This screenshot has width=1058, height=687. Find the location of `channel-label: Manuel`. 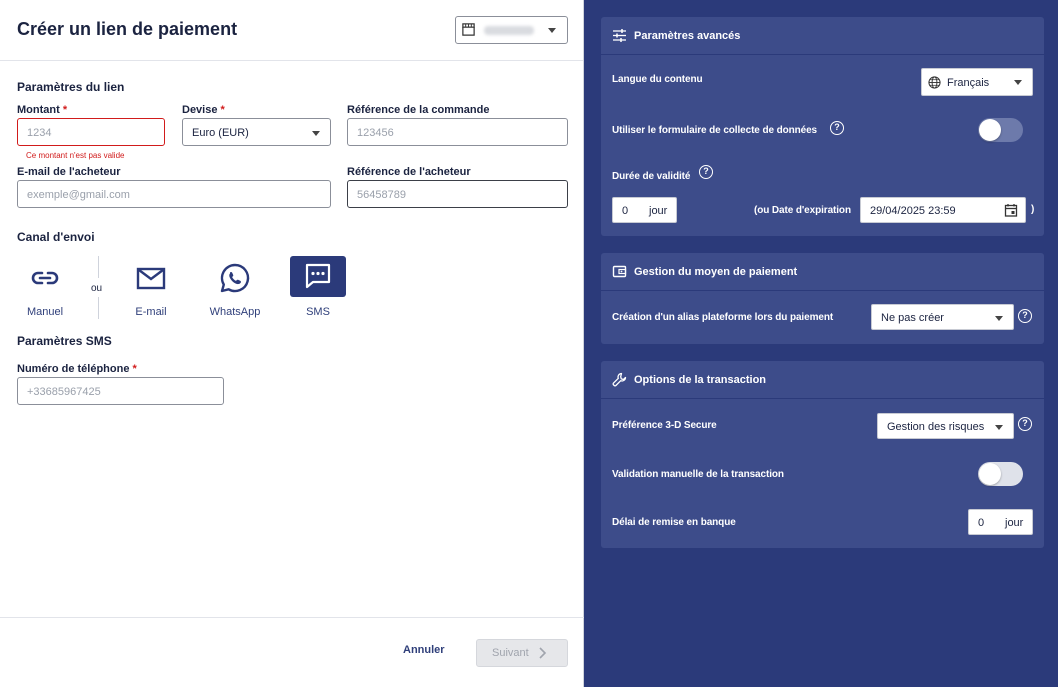

channel-label: Manuel is located at coordinates (45, 312).